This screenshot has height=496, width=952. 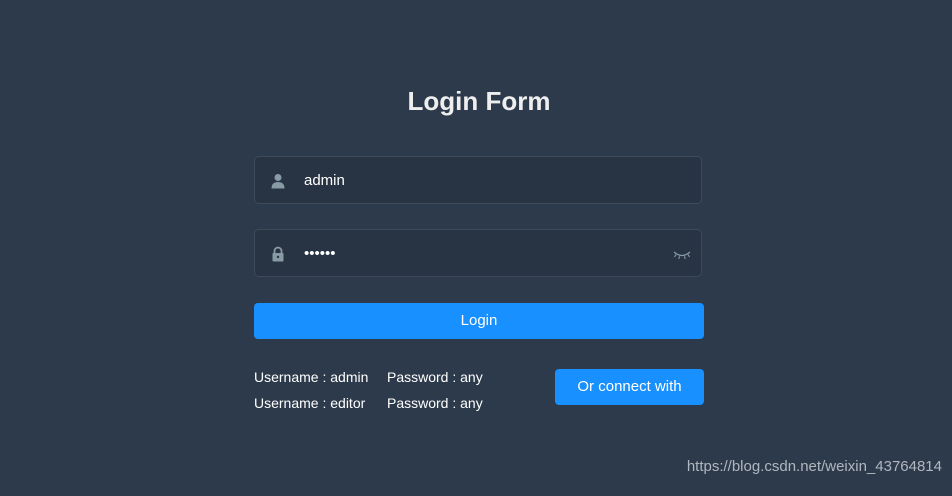 What do you see at coordinates (278, 254) in the screenshot?
I see `lock-icon` at bounding box center [278, 254].